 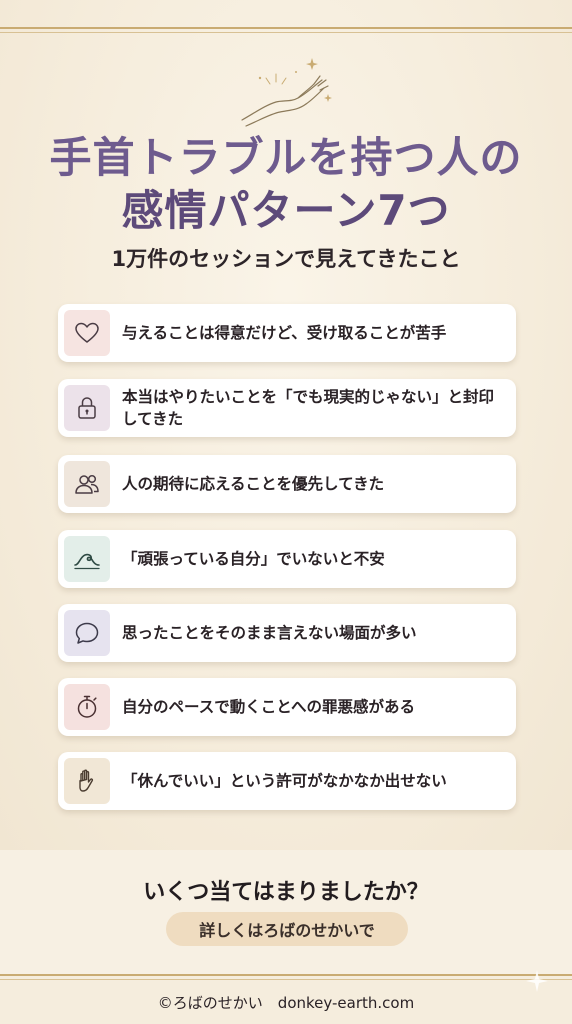 I want to click on title-line-1: 手首トラブルを持つ人の, so click(x=286, y=157).